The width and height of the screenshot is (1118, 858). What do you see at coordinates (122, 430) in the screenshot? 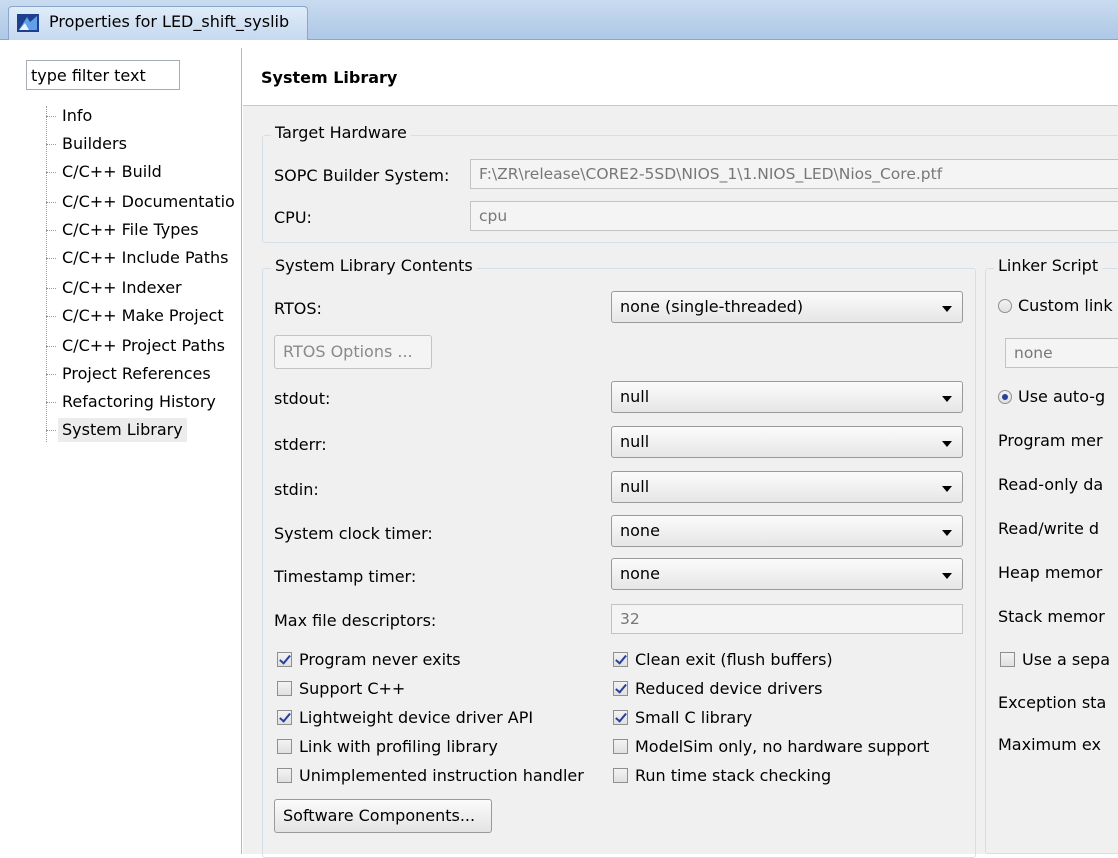
I see `tree-item-label: System Library` at bounding box center [122, 430].